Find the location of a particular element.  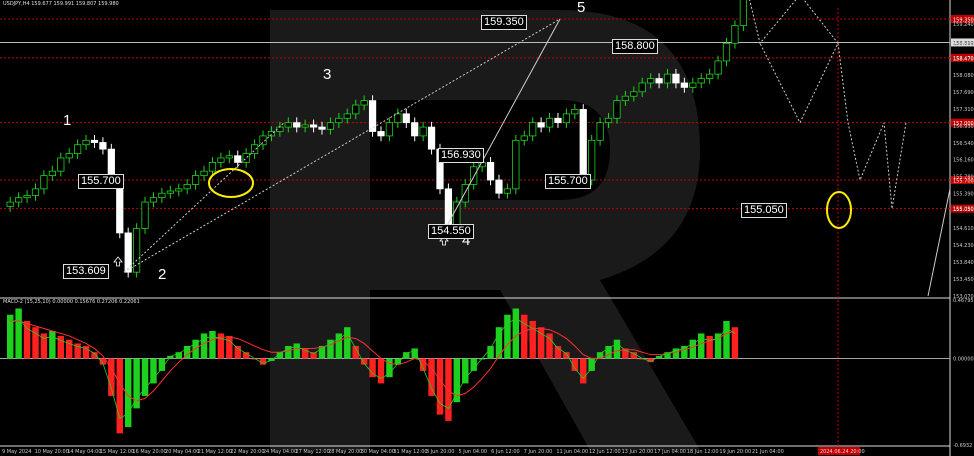

macd-tick-label: 0.46795 is located at coordinates (963, 301).